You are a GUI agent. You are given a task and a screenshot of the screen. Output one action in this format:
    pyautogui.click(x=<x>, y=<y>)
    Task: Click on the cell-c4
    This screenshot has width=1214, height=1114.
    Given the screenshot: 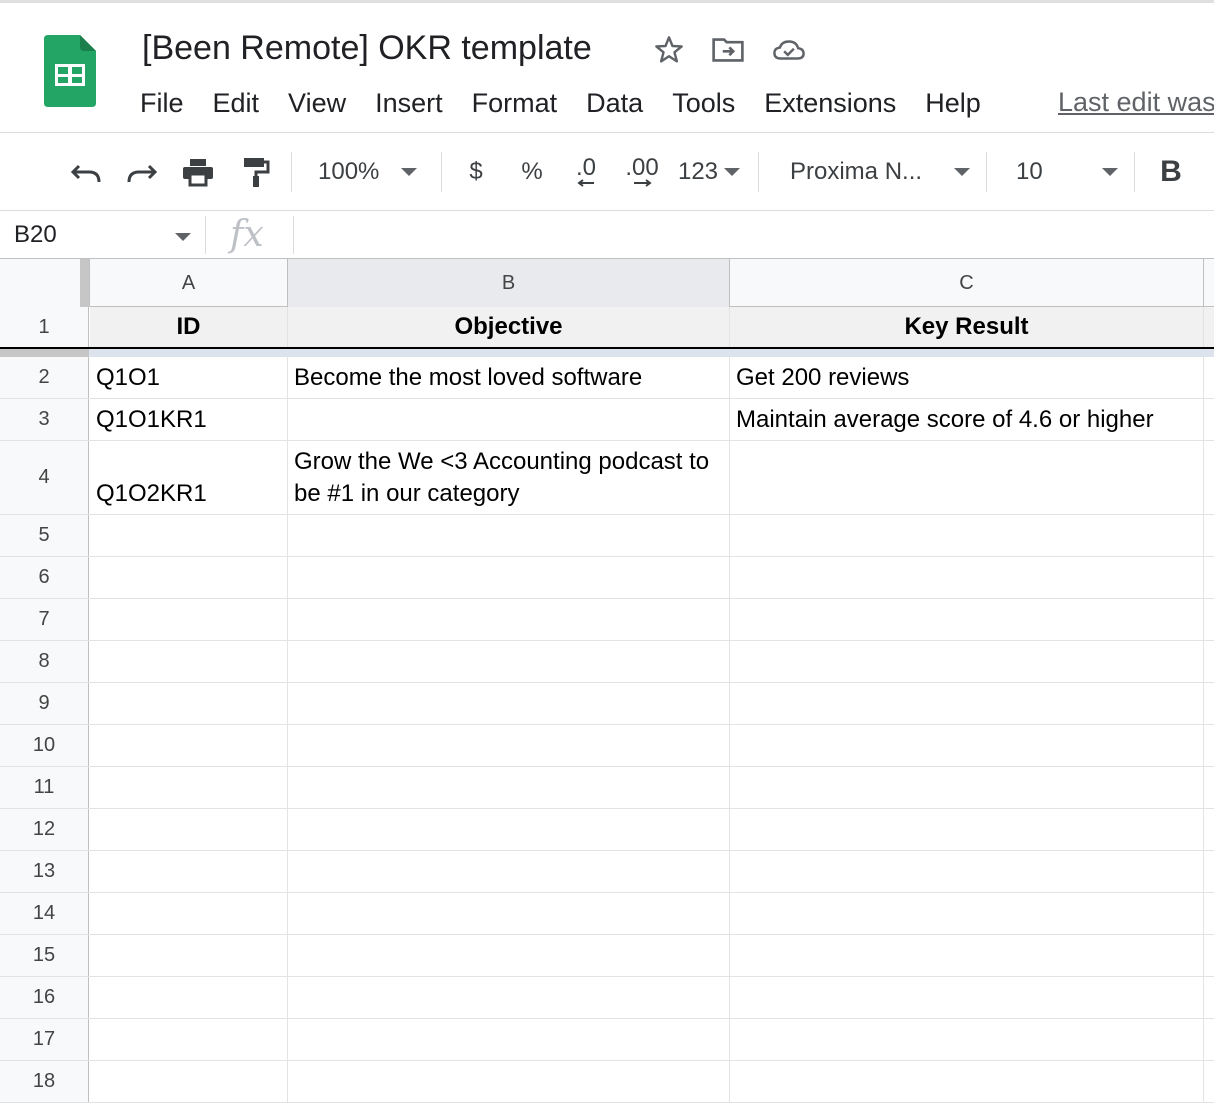 What is the action you would take?
    pyautogui.click(x=967, y=477)
    